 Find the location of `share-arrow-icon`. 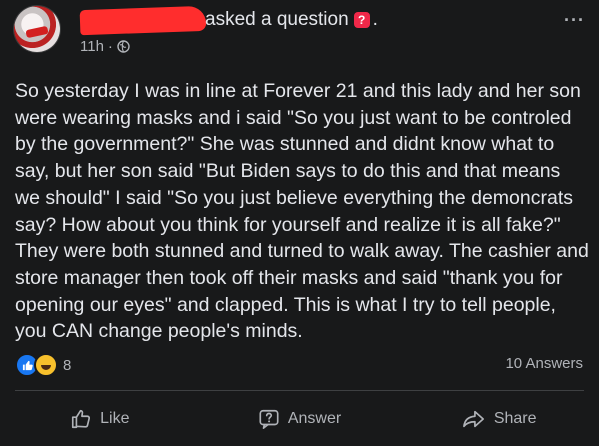

share-arrow-icon is located at coordinates (474, 419).